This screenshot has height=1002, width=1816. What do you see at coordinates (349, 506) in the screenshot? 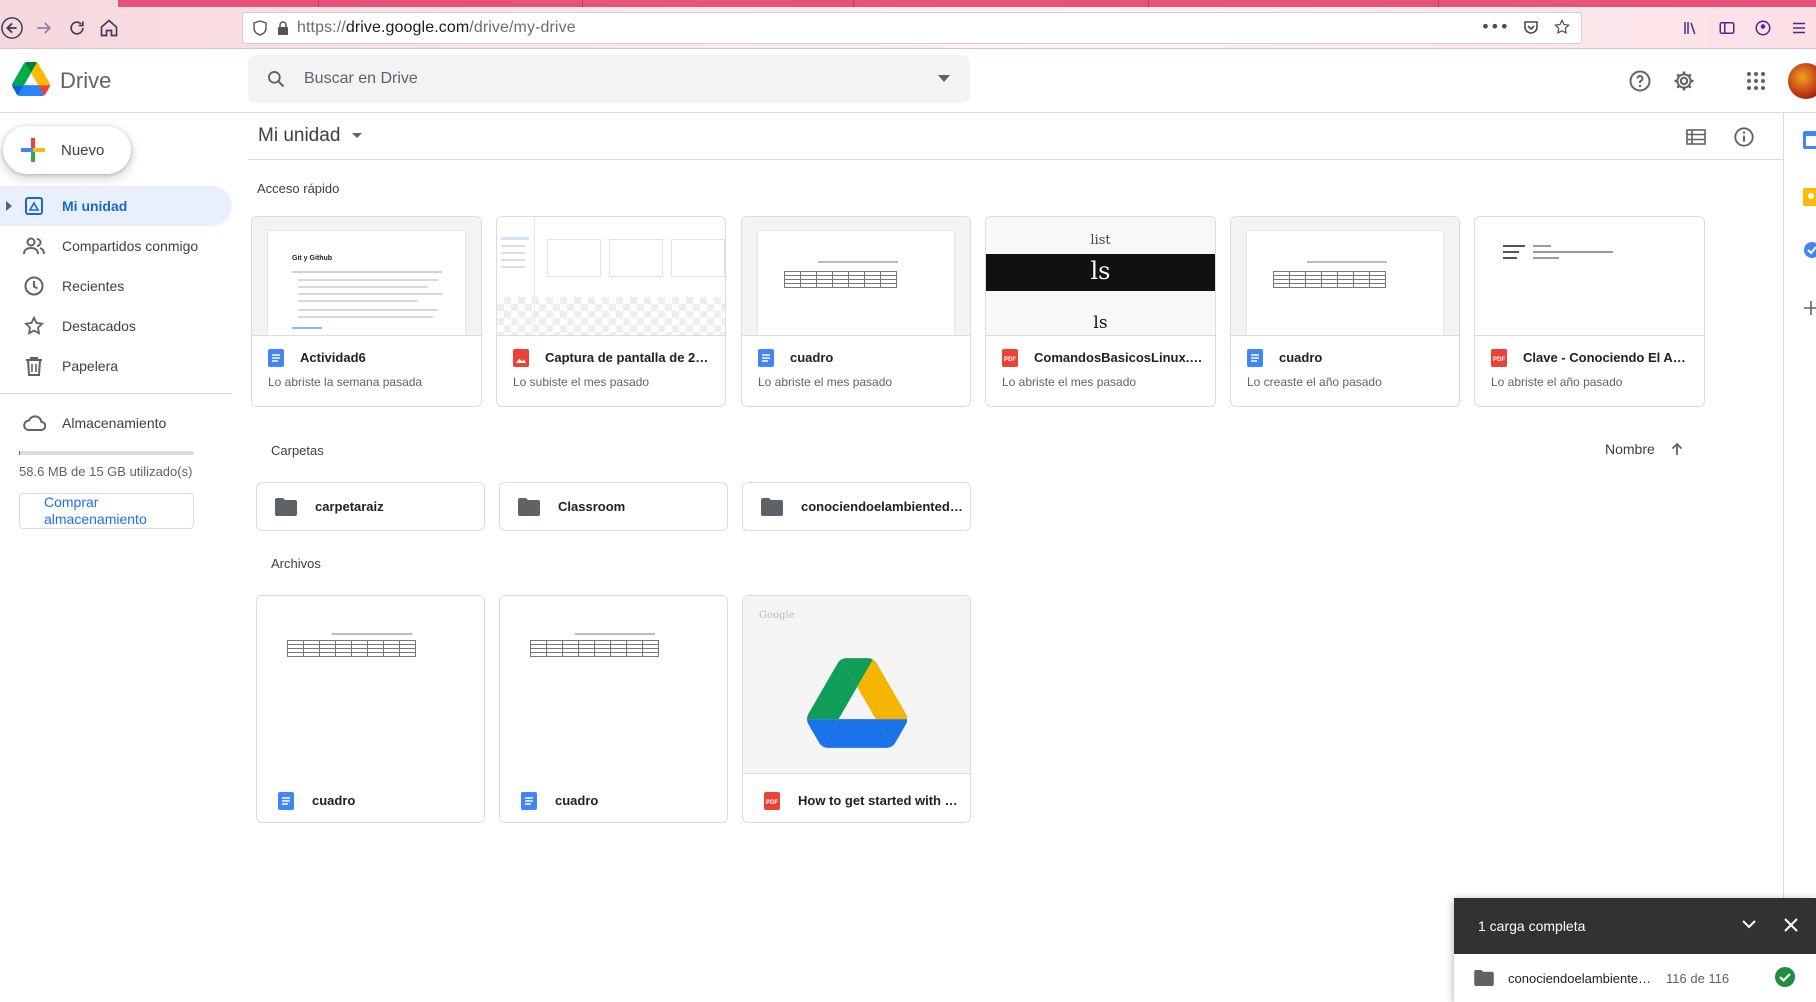
I see `folder-name: carpetaraiz` at bounding box center [349, 506].